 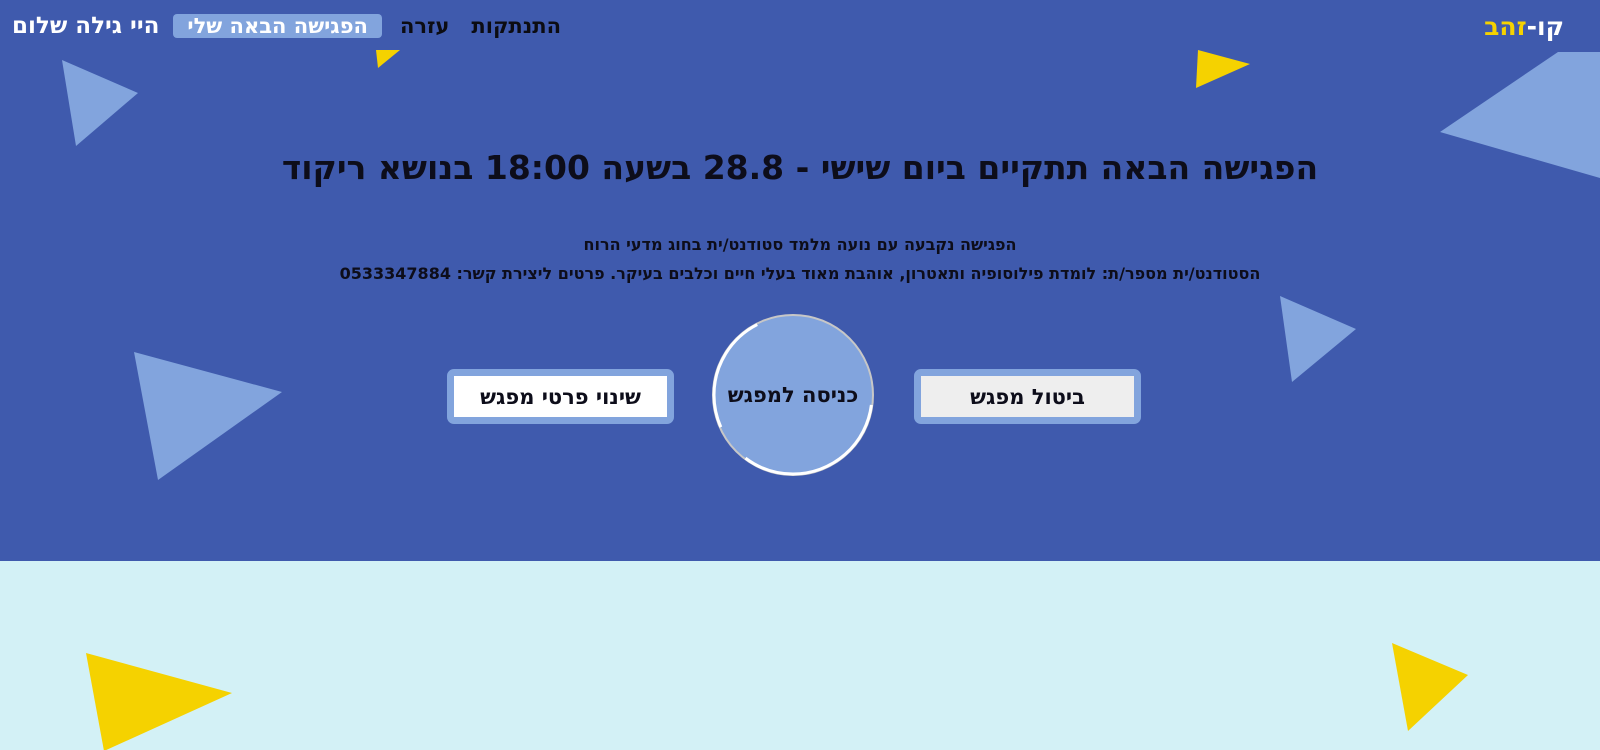 I want to click on brand-logo: קו-זהב, so click(x=1524, y=26).